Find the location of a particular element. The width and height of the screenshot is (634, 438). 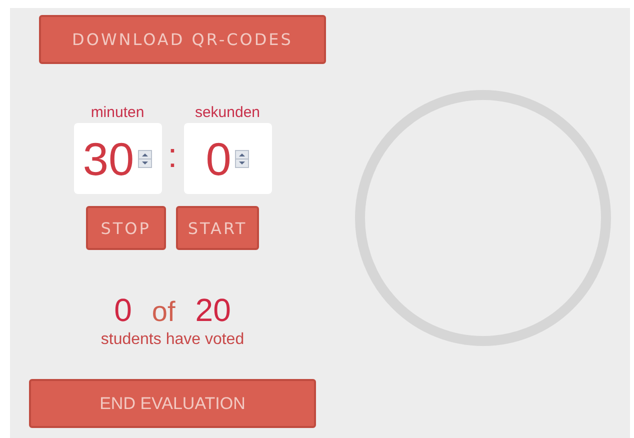

vote-count: 0 is located at coordinates (123, 310).